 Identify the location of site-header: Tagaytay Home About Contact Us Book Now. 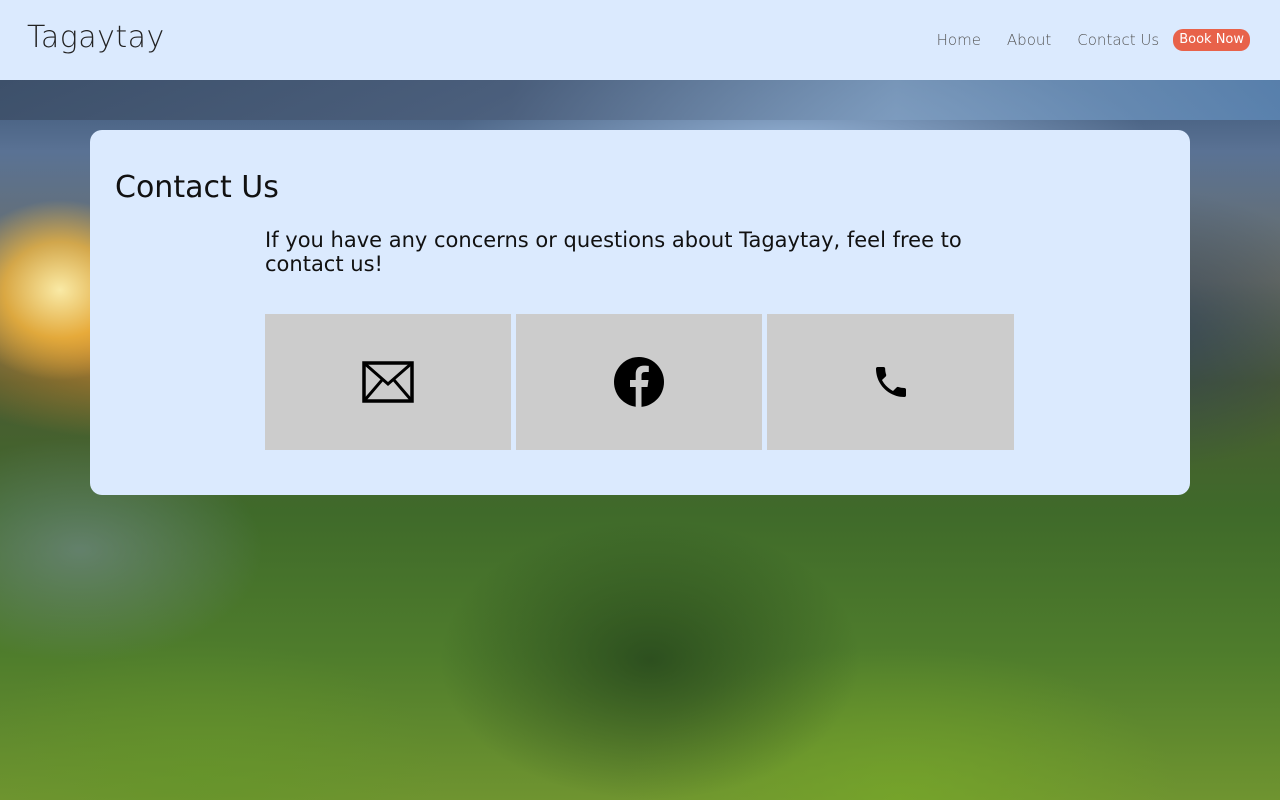
(640, 40).